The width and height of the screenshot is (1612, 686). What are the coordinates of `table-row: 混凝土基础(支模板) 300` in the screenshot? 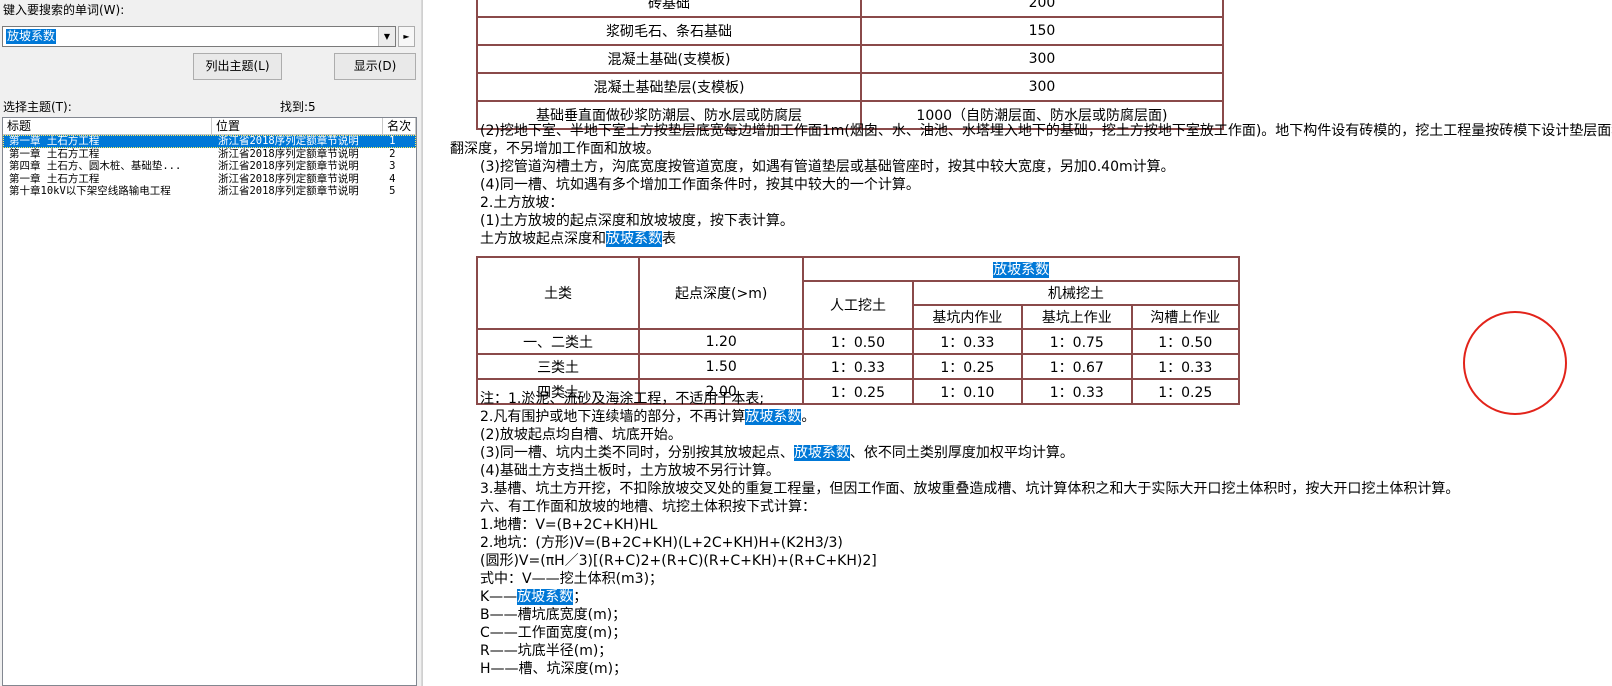 It's located at (850, 59).